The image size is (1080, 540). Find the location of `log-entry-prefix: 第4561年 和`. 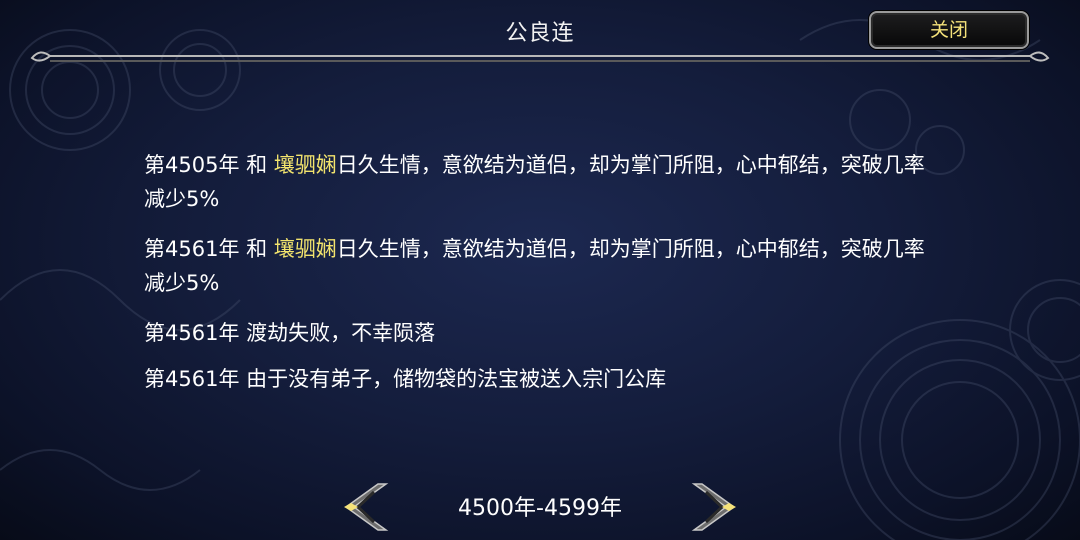

log-entry-prefix: 第4561年 和 is located at coordinates (209, 249).